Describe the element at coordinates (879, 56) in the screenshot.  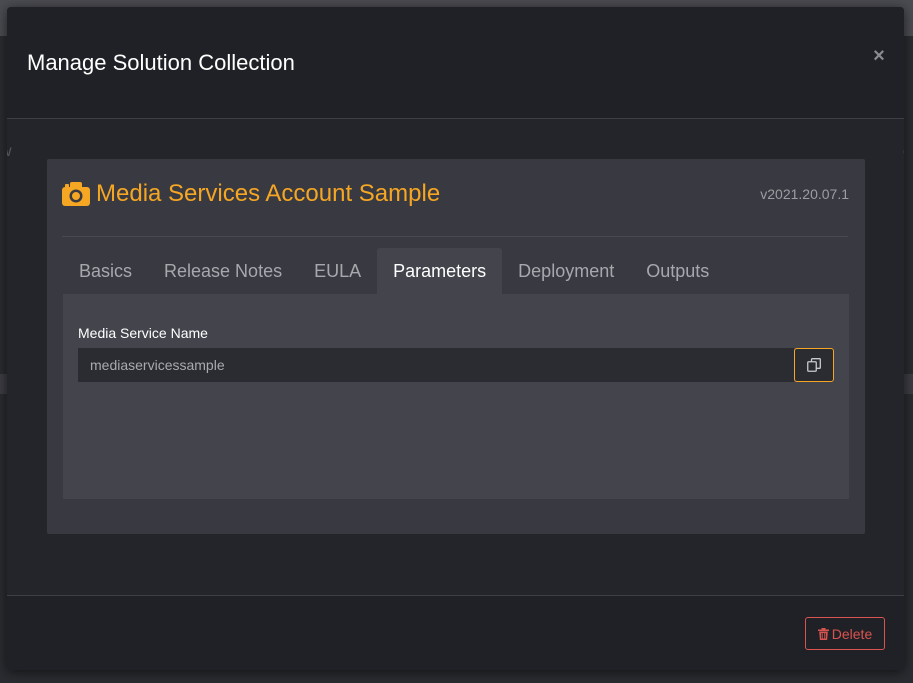
I see `close-icon: ×` at that location.